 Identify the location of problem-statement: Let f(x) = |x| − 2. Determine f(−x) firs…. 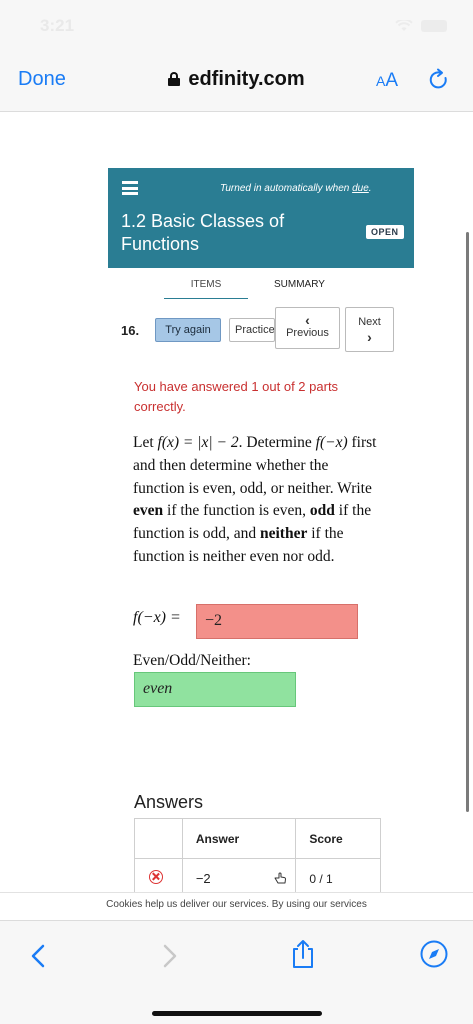
(255, 499).